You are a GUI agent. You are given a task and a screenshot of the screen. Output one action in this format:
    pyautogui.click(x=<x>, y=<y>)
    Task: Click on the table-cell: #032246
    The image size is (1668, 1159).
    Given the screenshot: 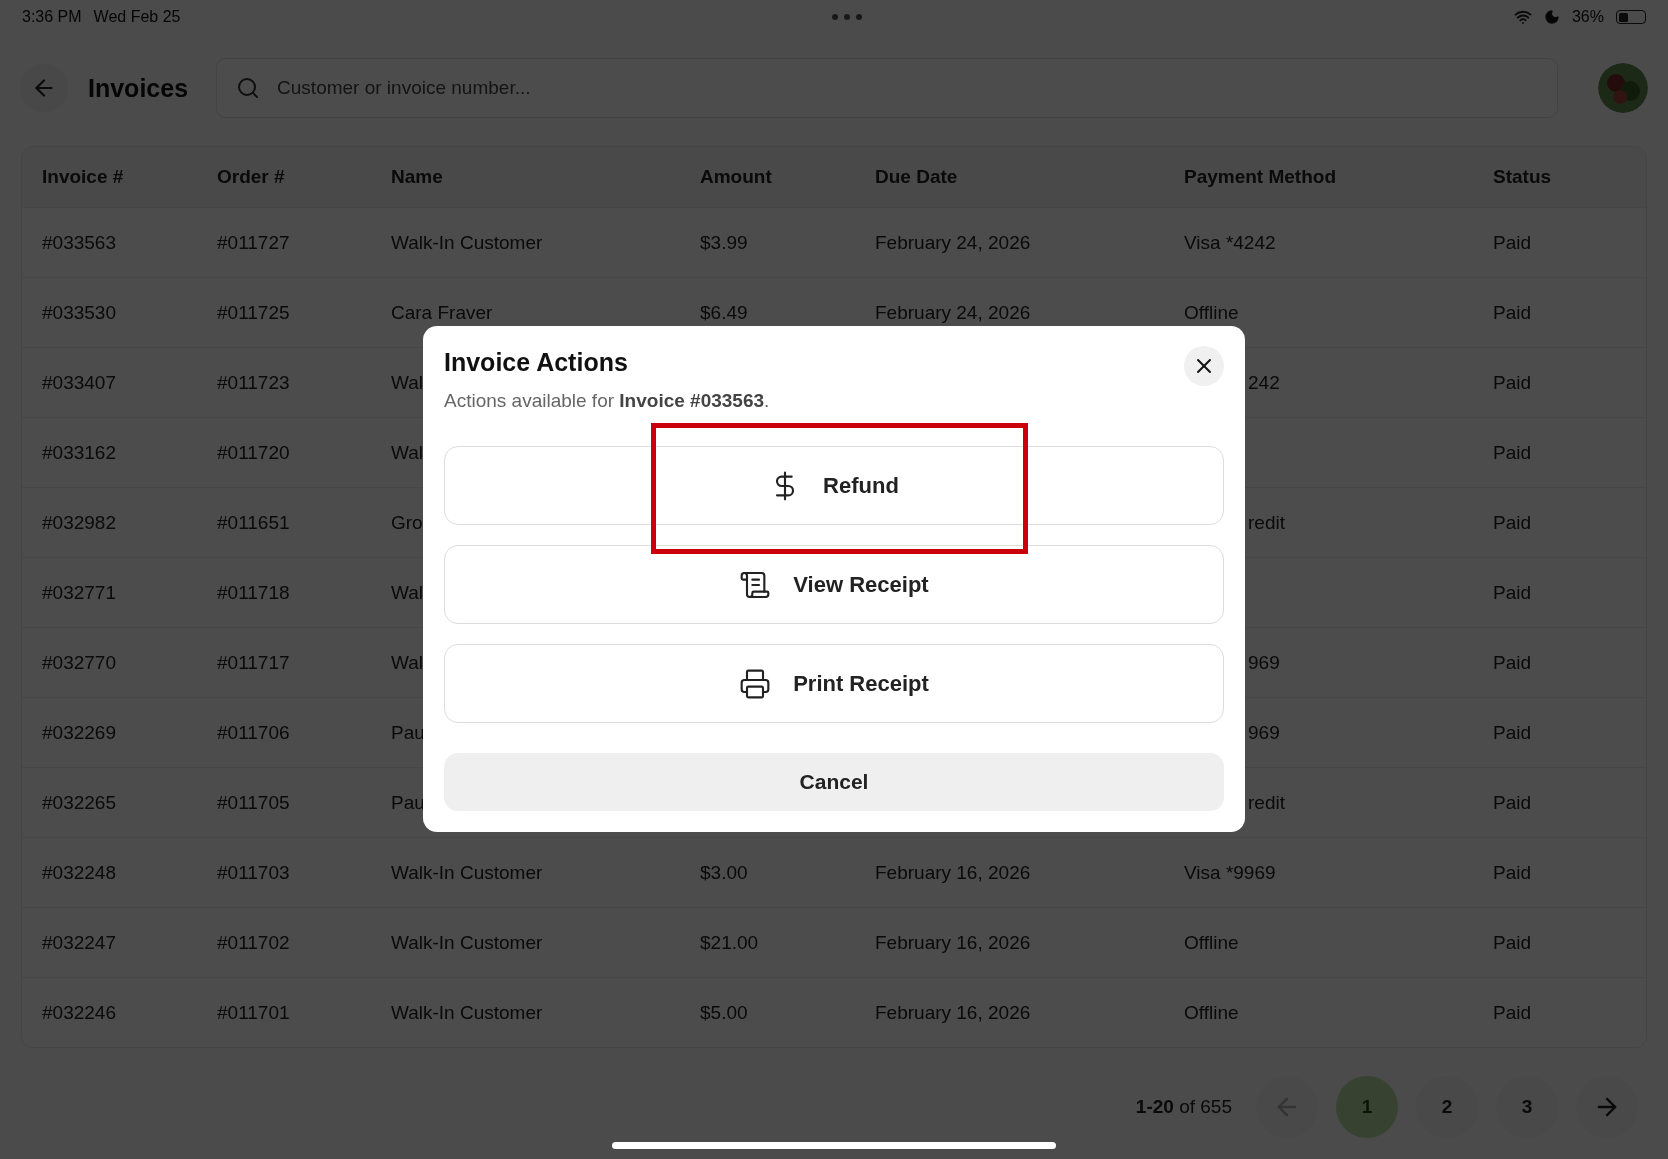 What is the action you would take?
    pyautogui.click(x=79, y=1012)
    